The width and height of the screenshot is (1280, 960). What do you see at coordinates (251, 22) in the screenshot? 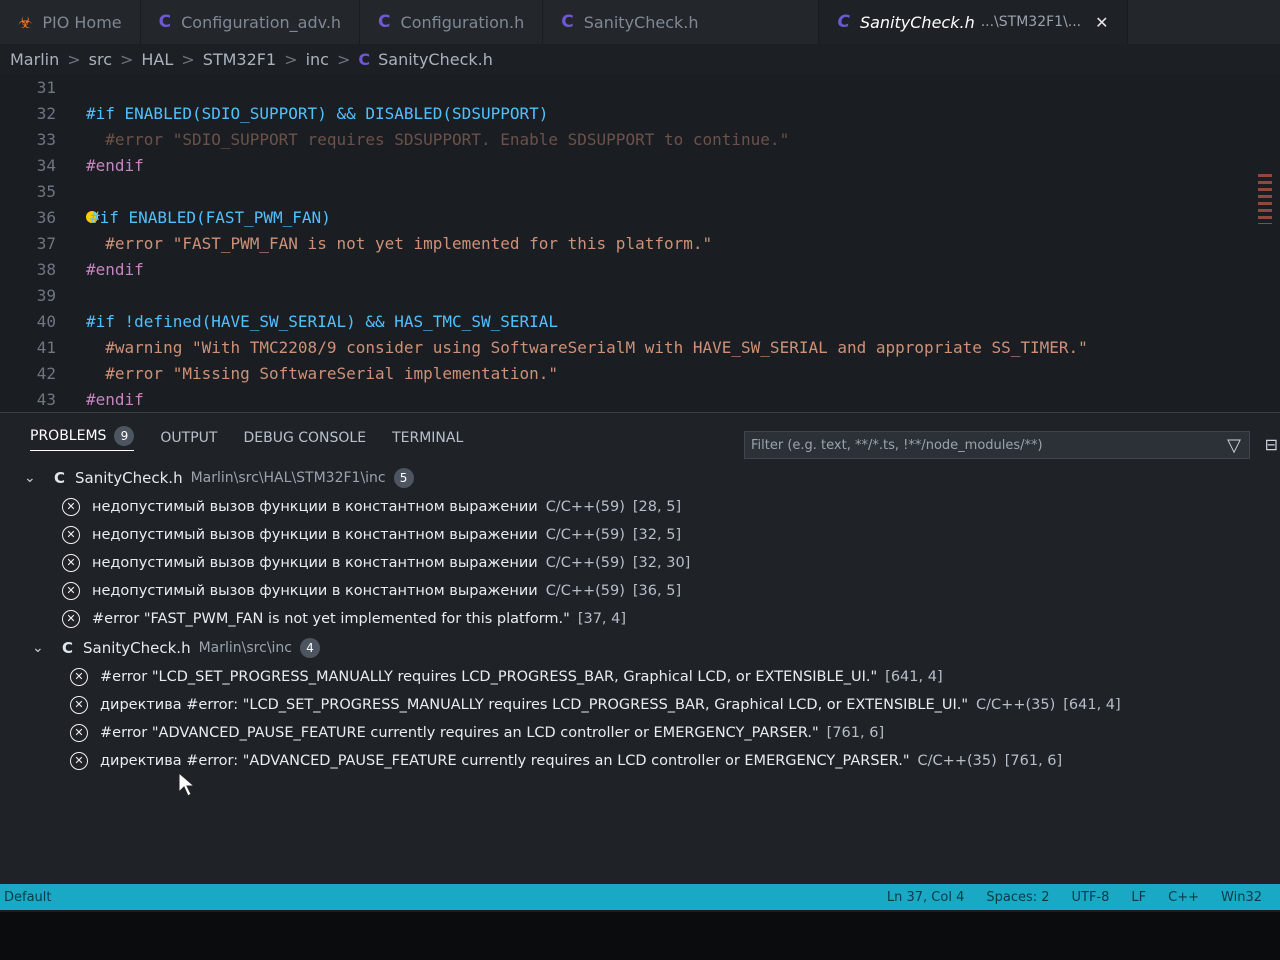
I see `tab-configuration-adv: C Configuration_adv.h` at bounding box center [251, 22].